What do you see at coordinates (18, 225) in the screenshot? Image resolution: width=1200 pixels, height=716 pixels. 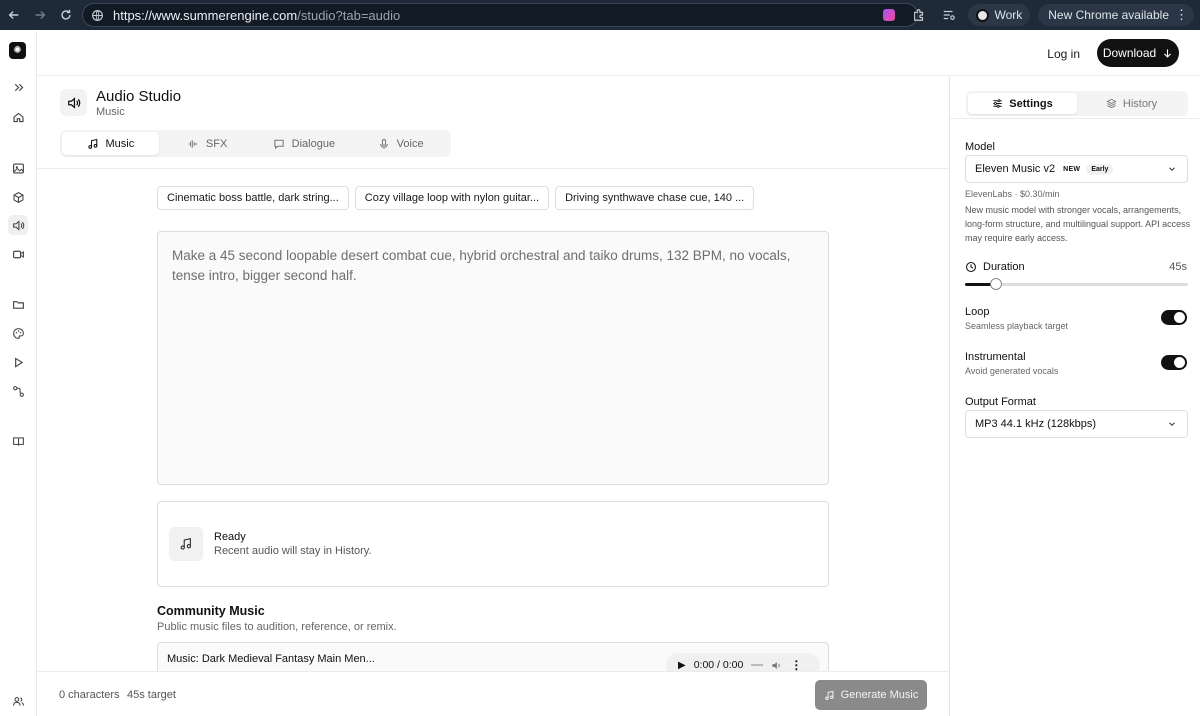 I see `audio-icon` at bounding box center [18, 225].